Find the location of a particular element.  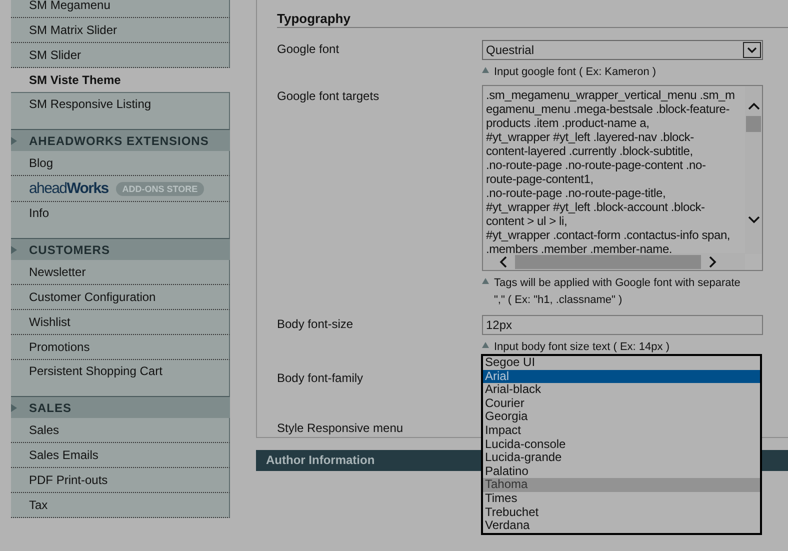

field-hint: Input google font ( Ex: Kameron ) is located at coordinates (575, 72).